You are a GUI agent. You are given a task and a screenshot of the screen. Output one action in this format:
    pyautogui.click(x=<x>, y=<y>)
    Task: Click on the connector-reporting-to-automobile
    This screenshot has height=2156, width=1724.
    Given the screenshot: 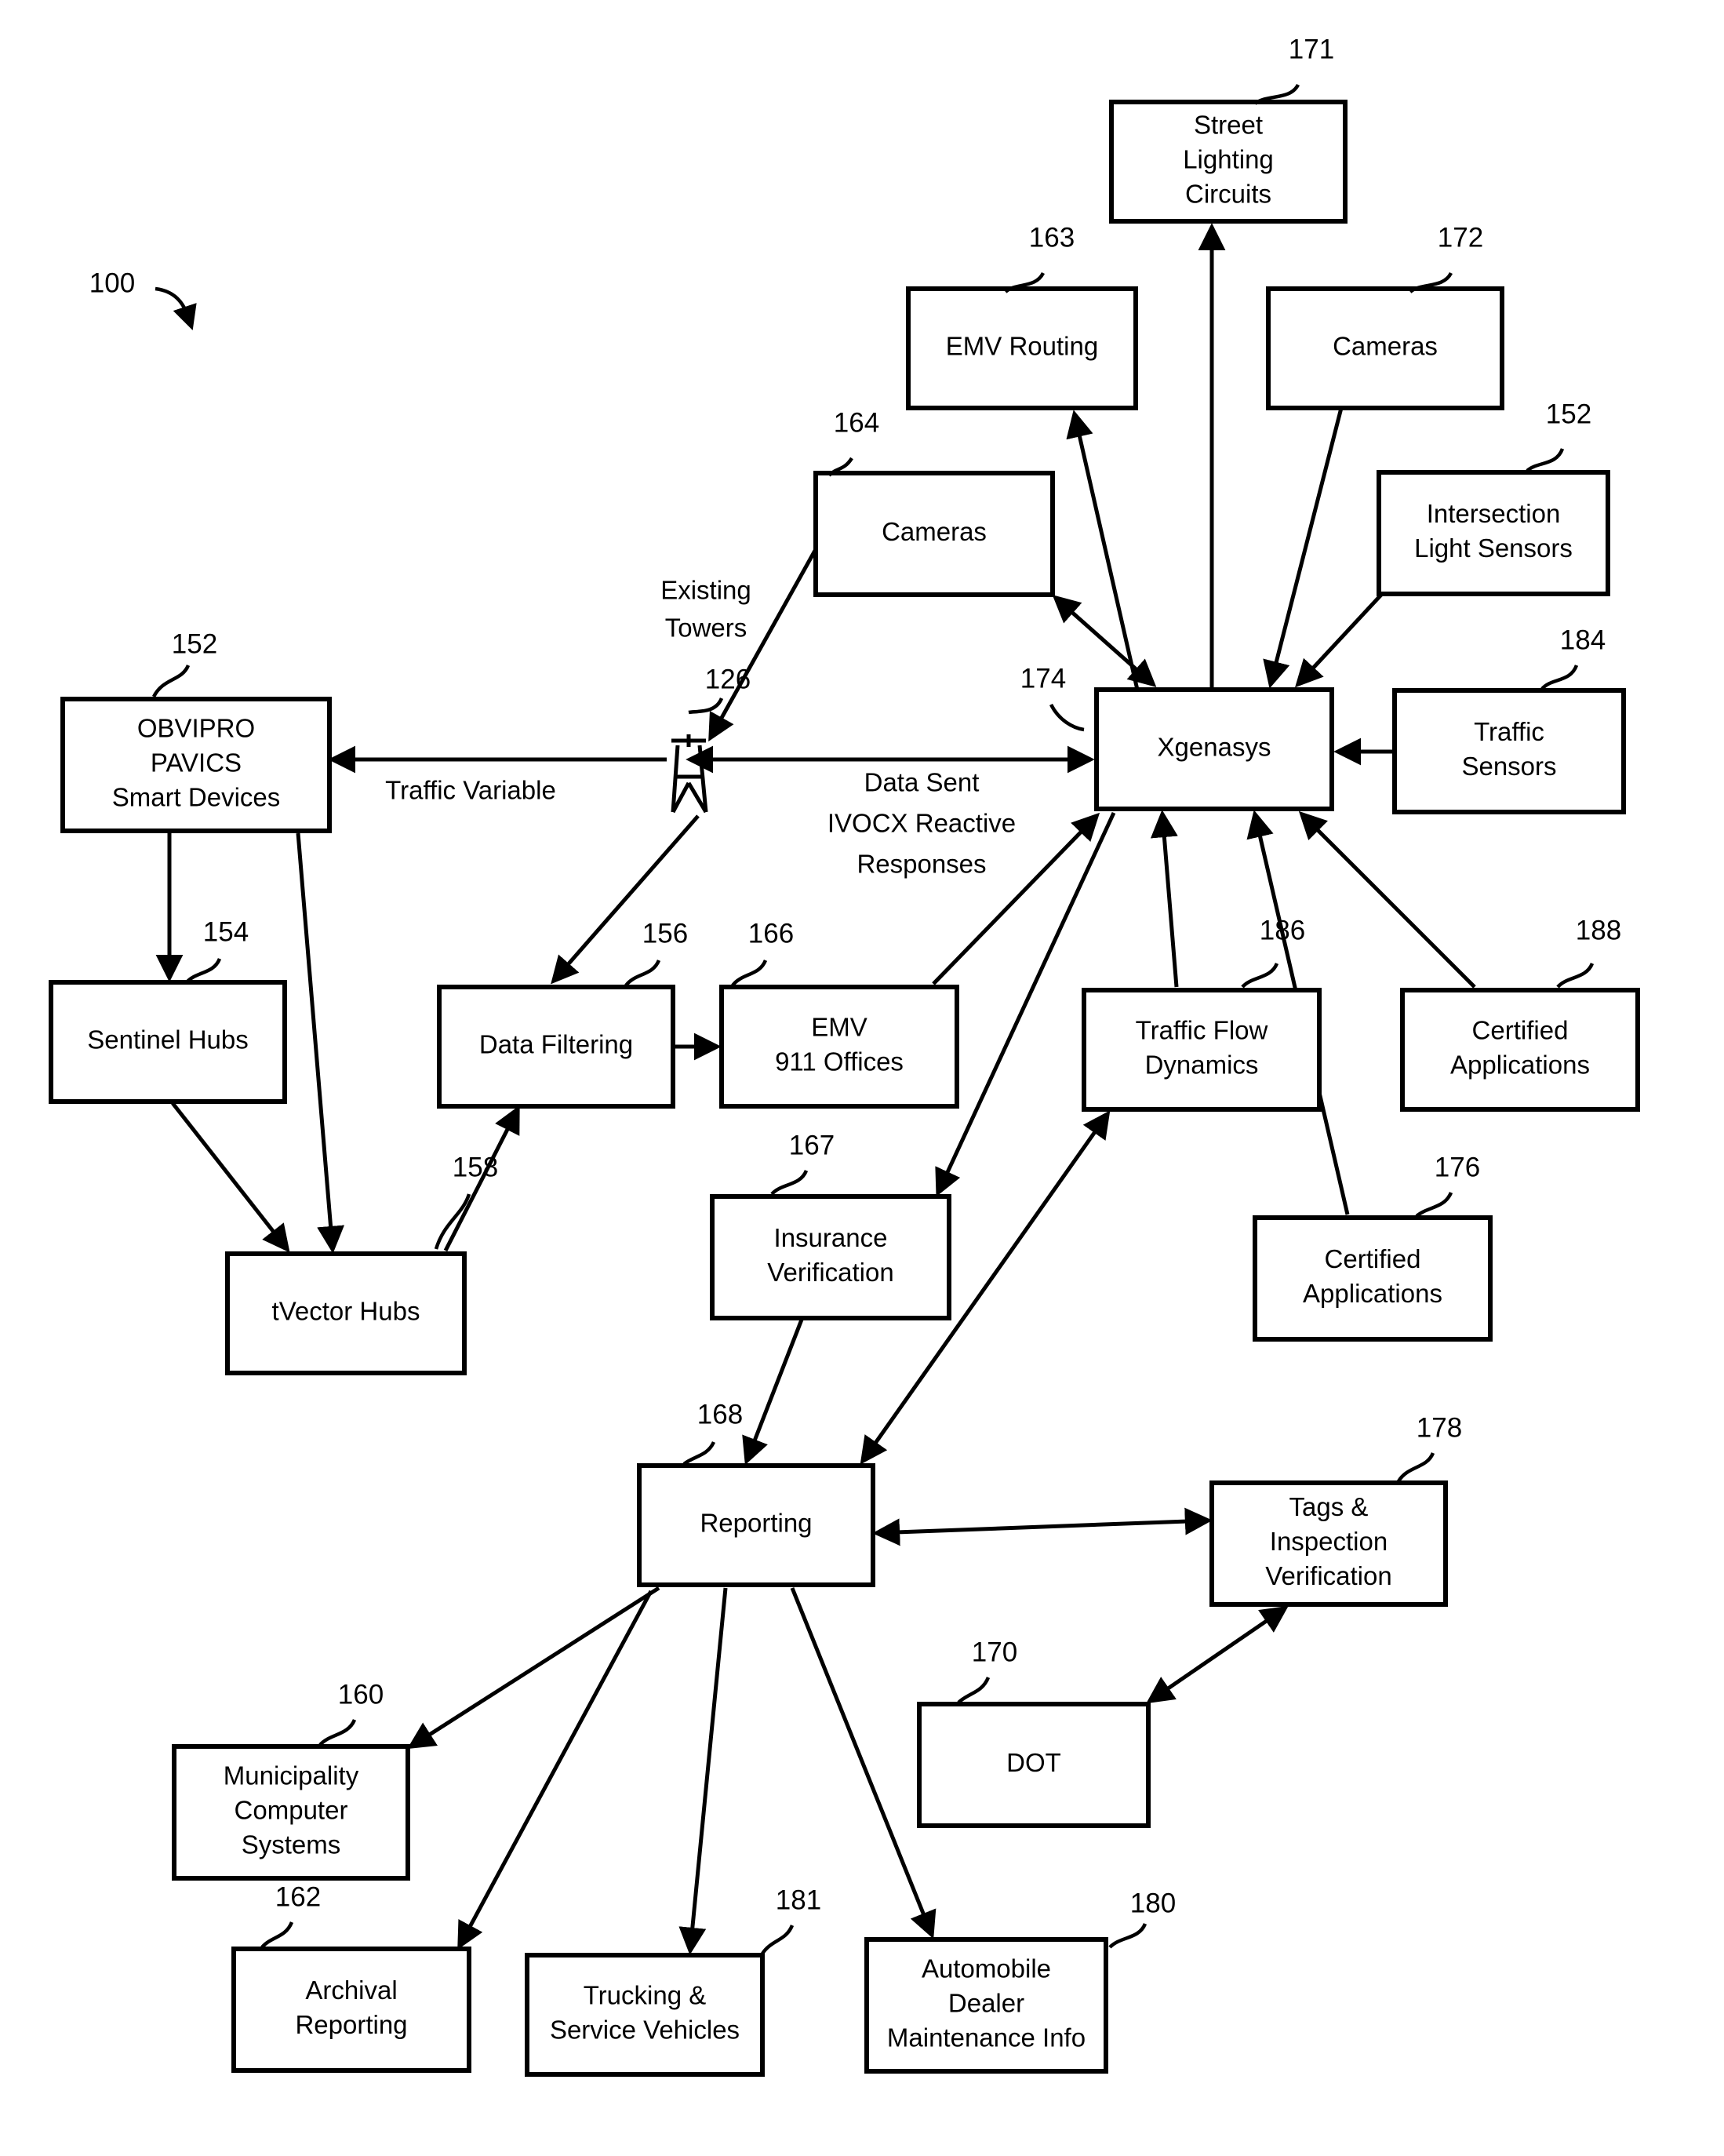 What is the action you would take?
    pyautogui.click(x=863, y=1763)
    